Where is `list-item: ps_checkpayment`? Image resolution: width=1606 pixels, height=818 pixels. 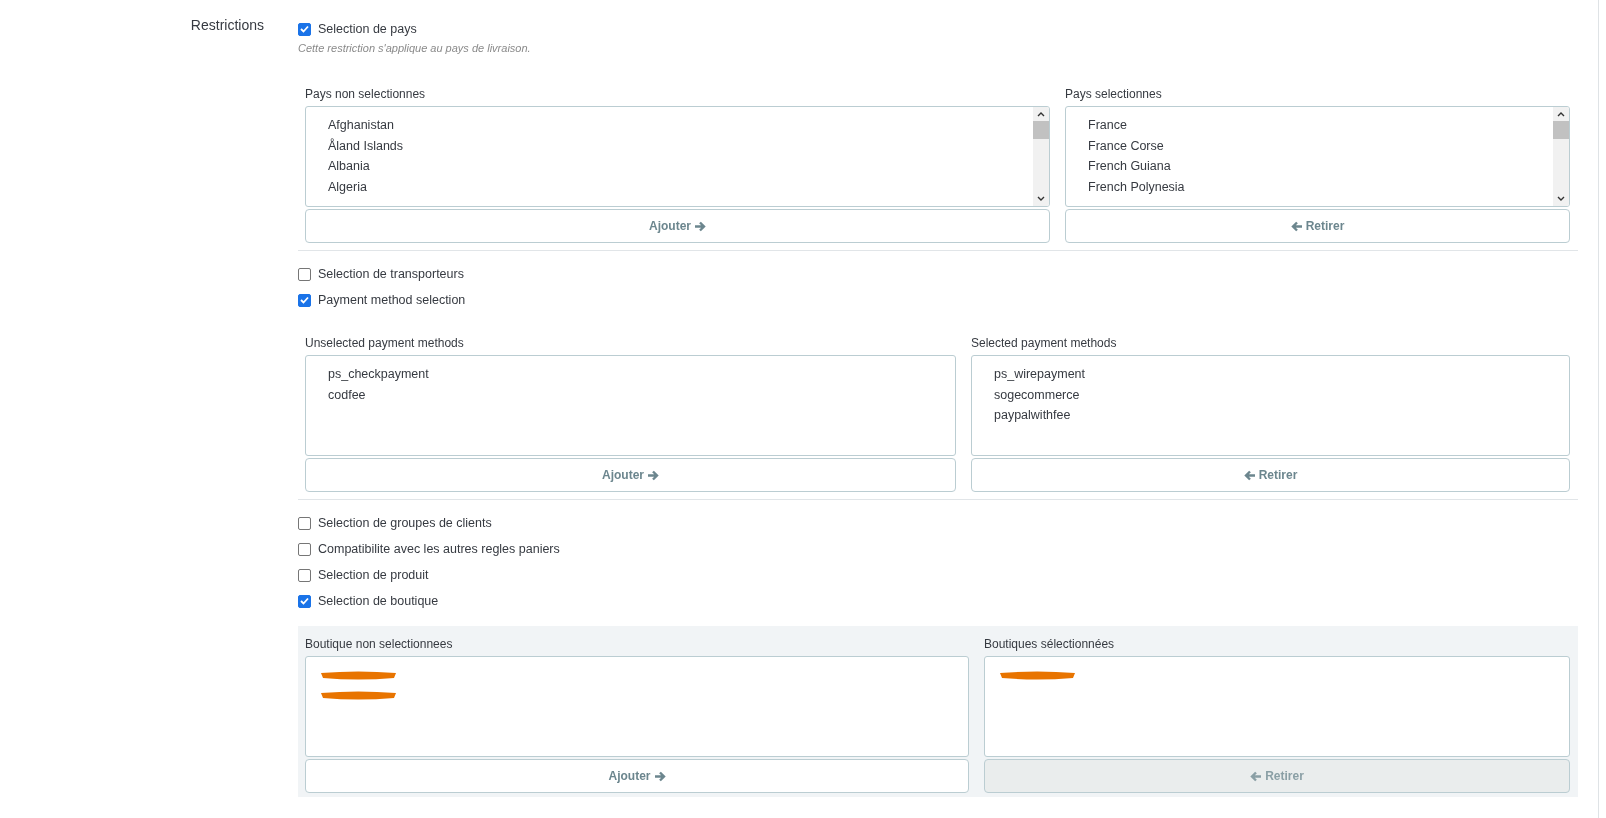
list-item: ps_checkpayment is located at coordinates (641, 374).